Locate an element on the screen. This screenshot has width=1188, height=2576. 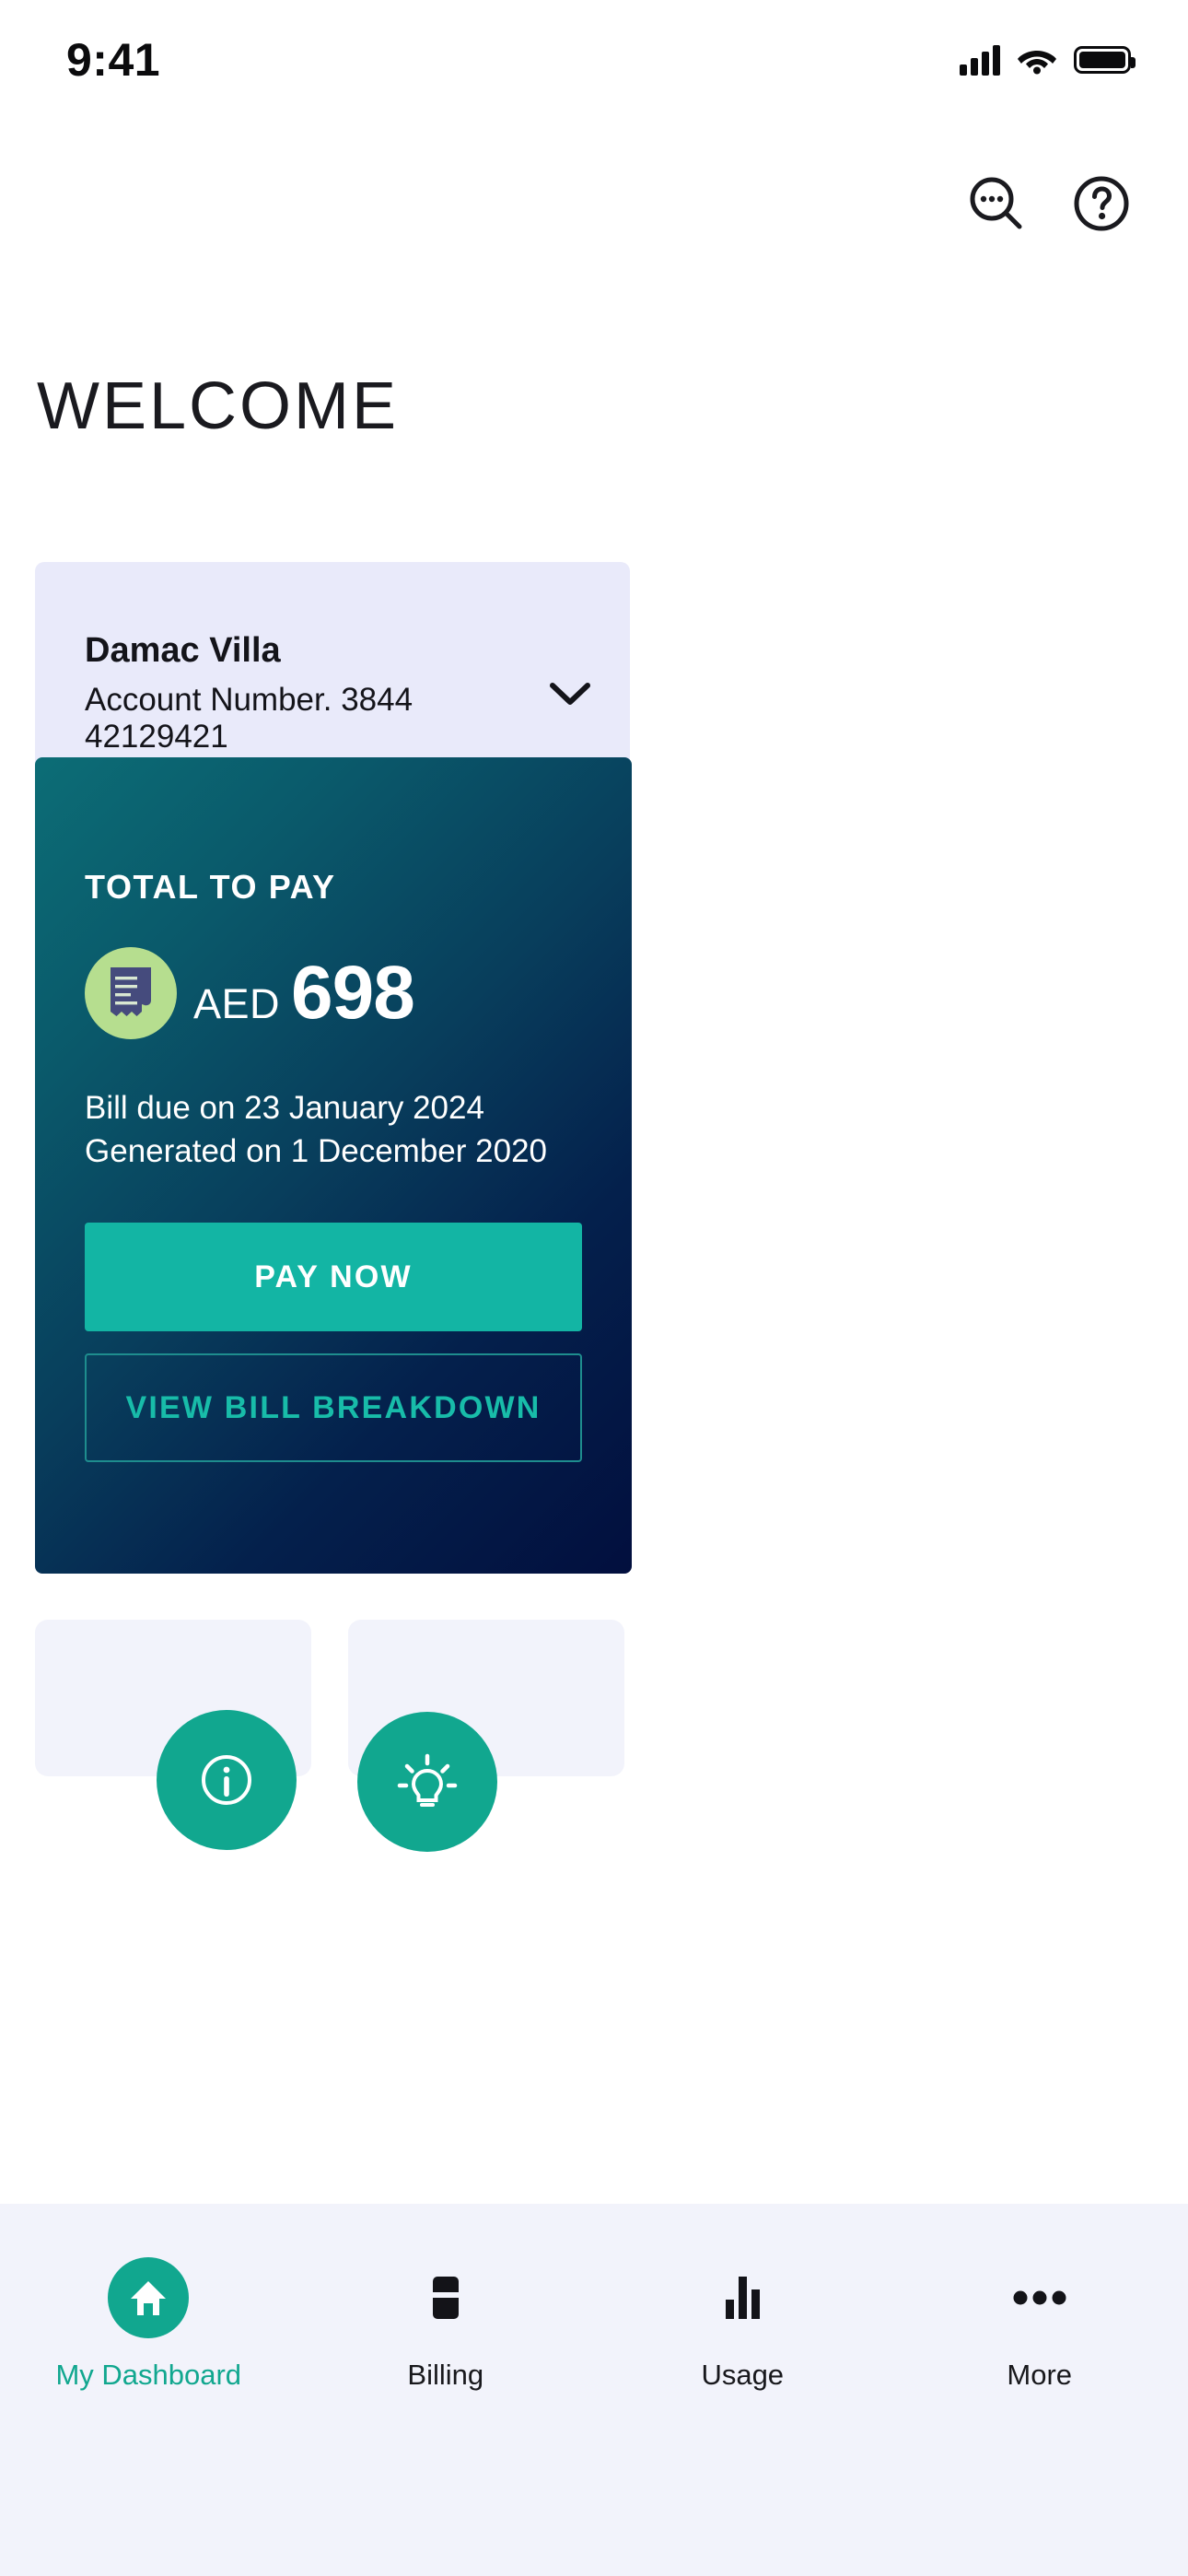
nav-label-usage: Usage is located at coordinates (743, 2375).